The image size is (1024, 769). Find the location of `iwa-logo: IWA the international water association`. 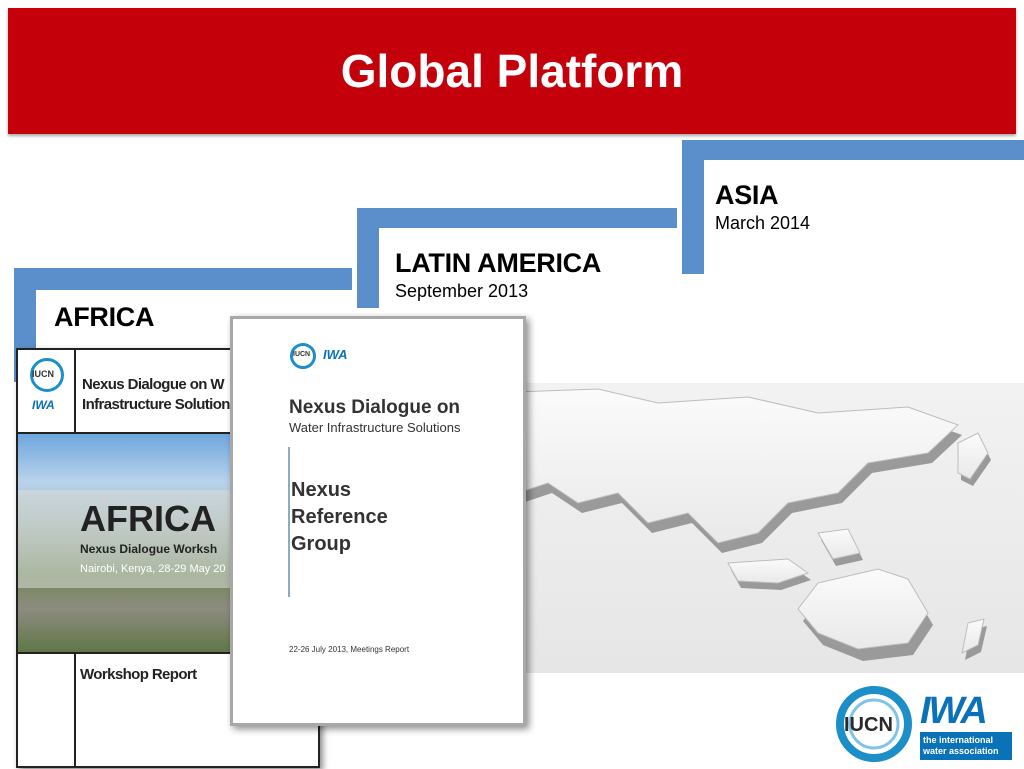

iwa-logo: IWA the international water association is located at coordinates (966, 725).